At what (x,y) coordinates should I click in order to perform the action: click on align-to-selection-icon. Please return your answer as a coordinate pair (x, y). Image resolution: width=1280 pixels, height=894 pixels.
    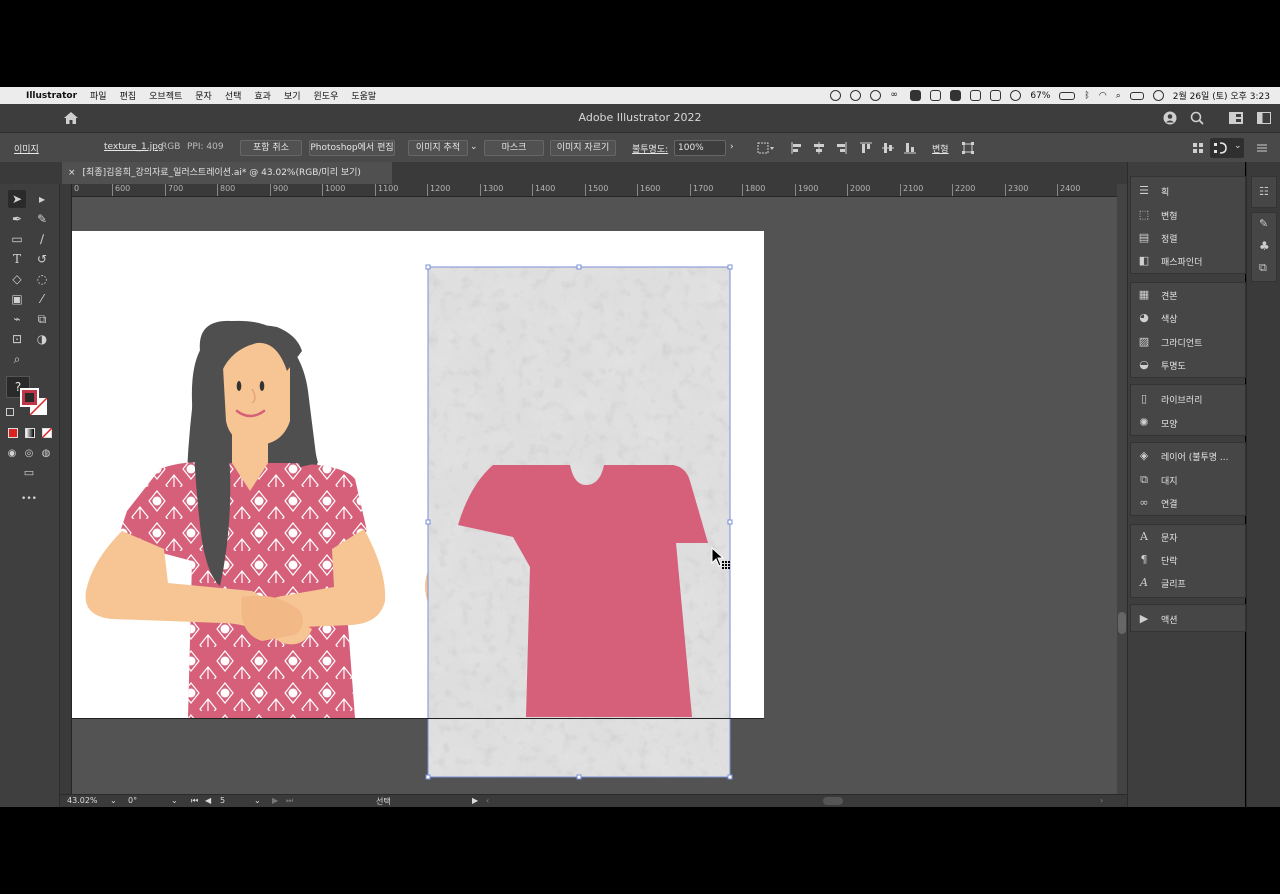
    Looking at the image, I should click on (766, 148).